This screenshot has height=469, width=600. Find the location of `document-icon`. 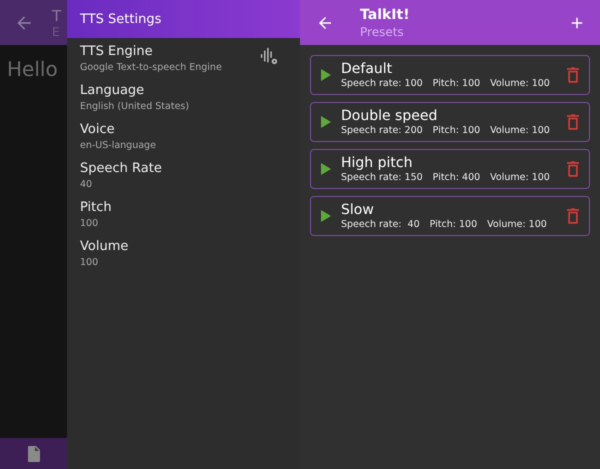

document-icon is located at coordinates (34, 454).